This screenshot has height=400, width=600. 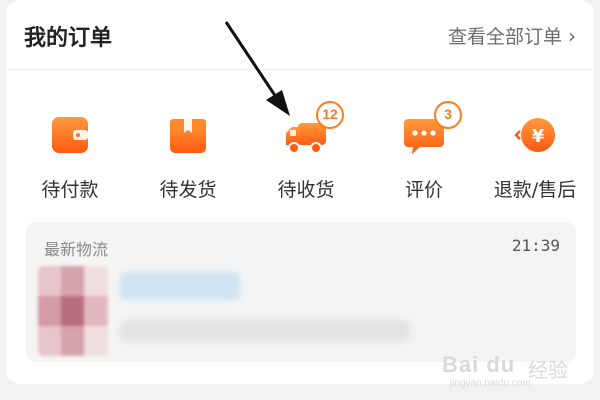 What do you see at coordinates (306, 190) in the screenshot?
I see `status-label: 待收货` at bounding box center [306, 190].